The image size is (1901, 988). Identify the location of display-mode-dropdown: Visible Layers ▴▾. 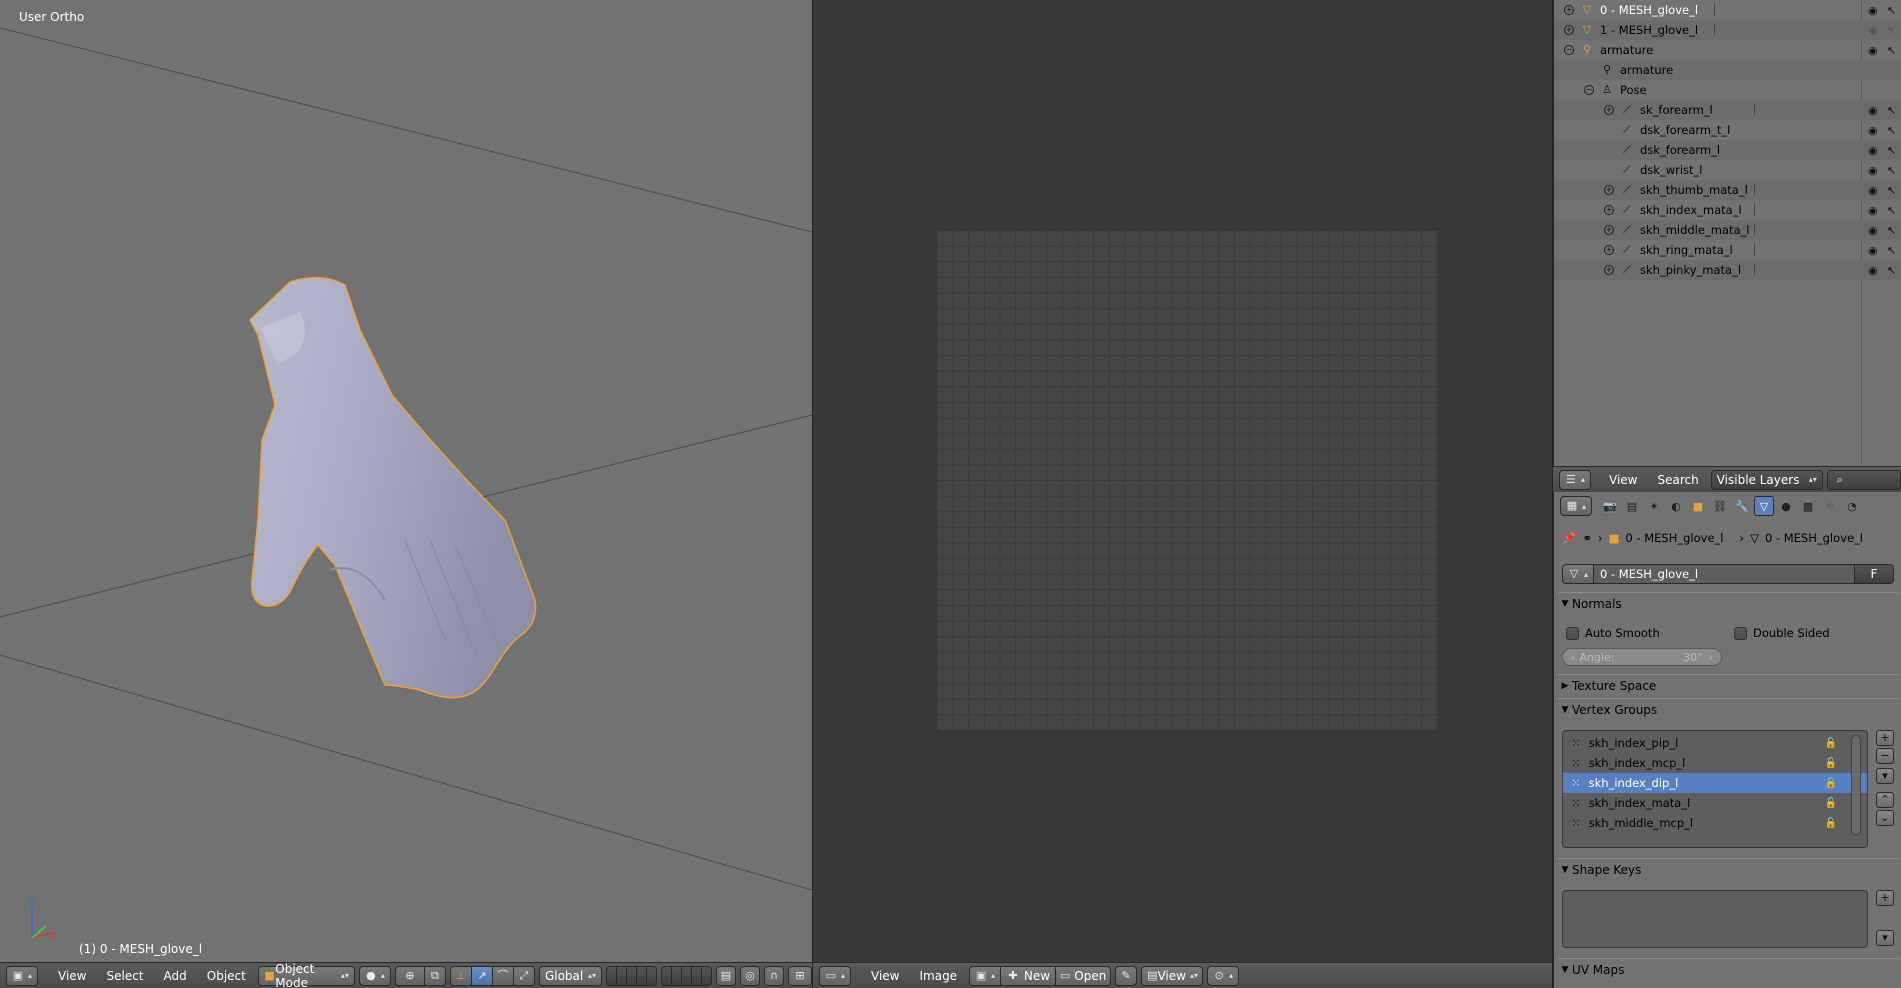
(1766, 479).